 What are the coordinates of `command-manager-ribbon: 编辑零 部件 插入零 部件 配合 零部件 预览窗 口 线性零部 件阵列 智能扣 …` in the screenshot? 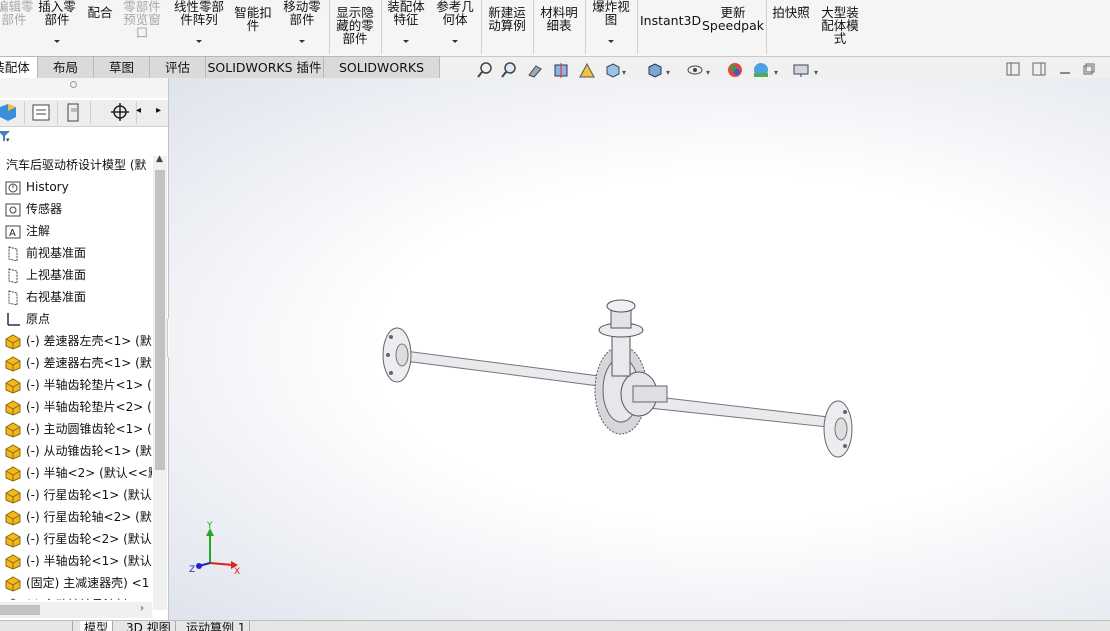 It's located at (555, 28).